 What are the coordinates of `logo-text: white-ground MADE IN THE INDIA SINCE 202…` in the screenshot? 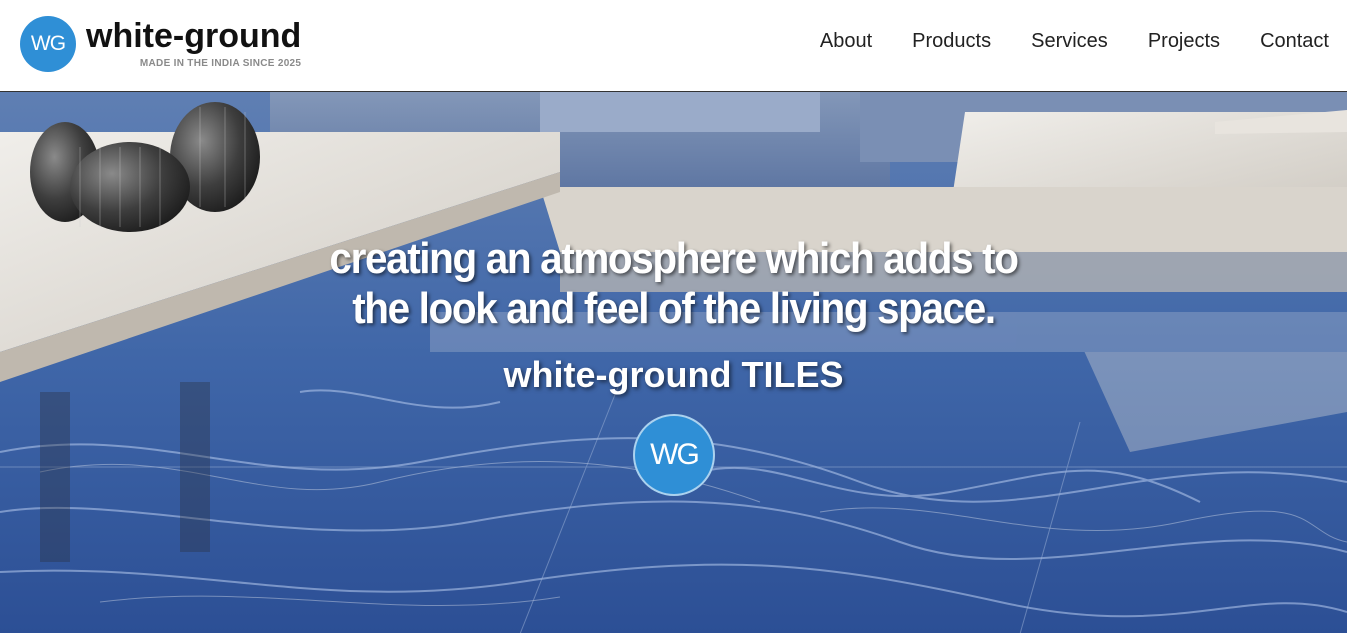 It's located at (193, 43).